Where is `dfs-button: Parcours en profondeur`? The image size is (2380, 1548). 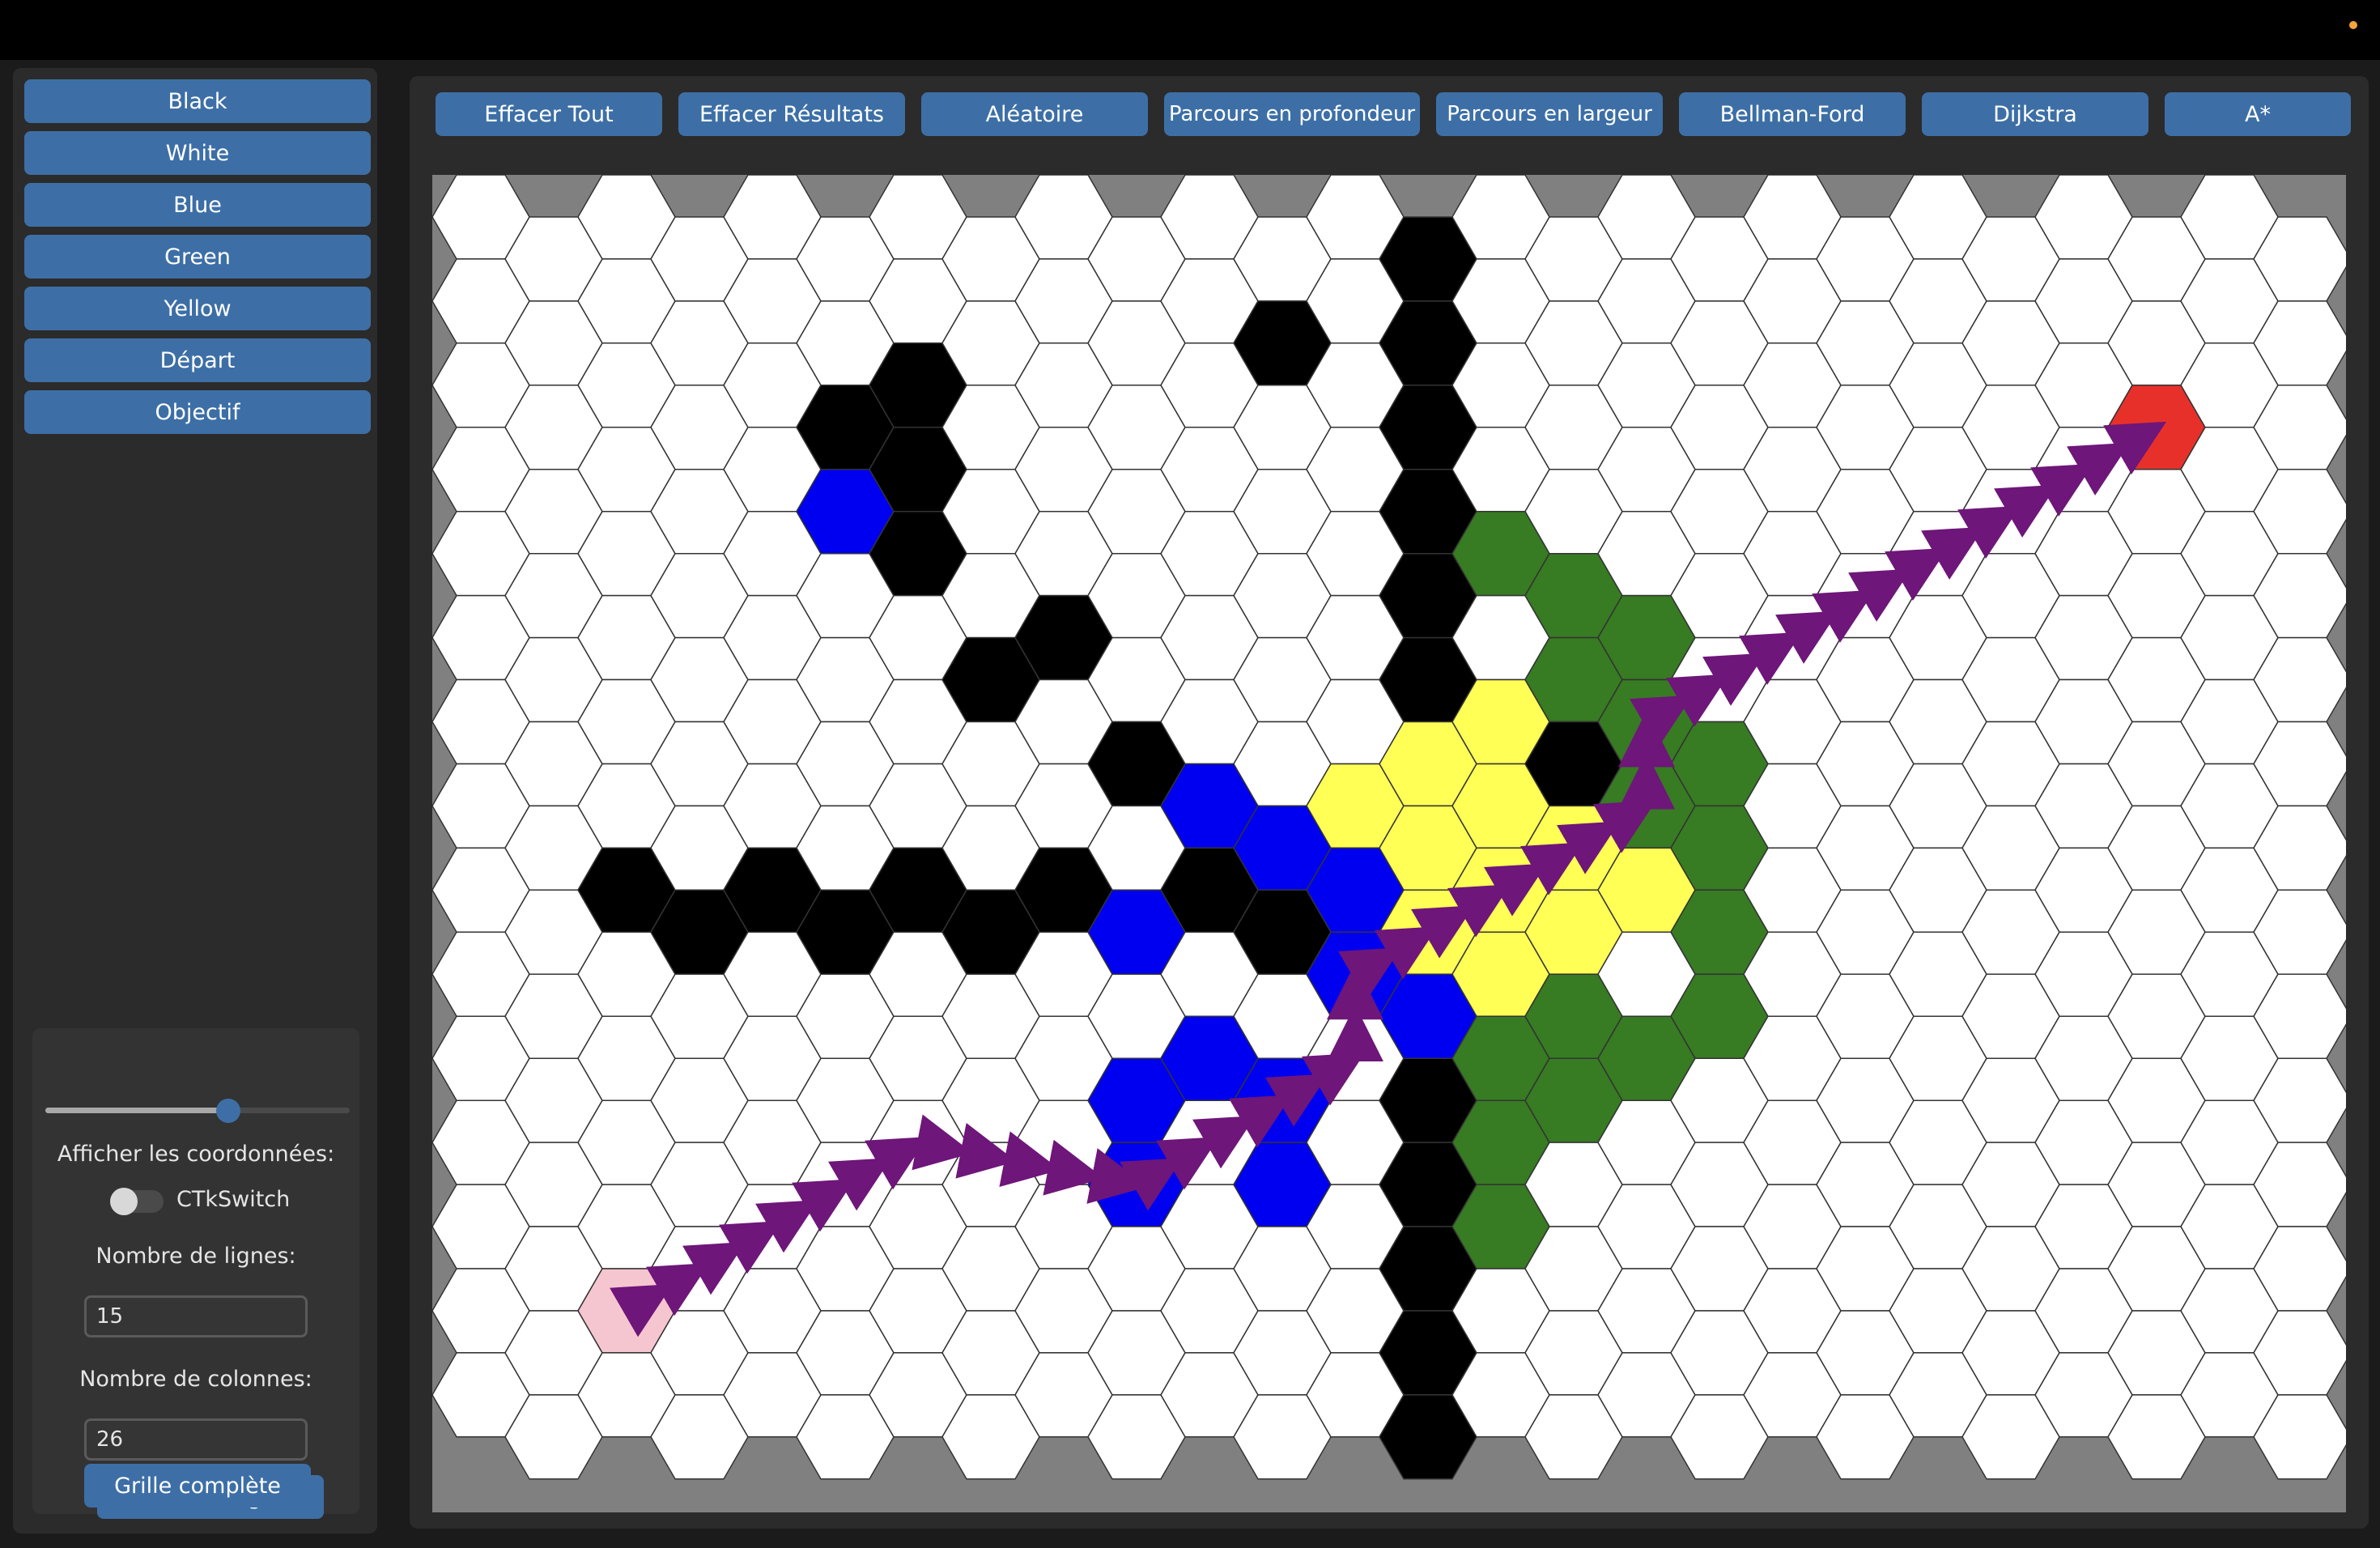
dfs-button: Parcours en profondeur is located at coordinates (1292, 114).